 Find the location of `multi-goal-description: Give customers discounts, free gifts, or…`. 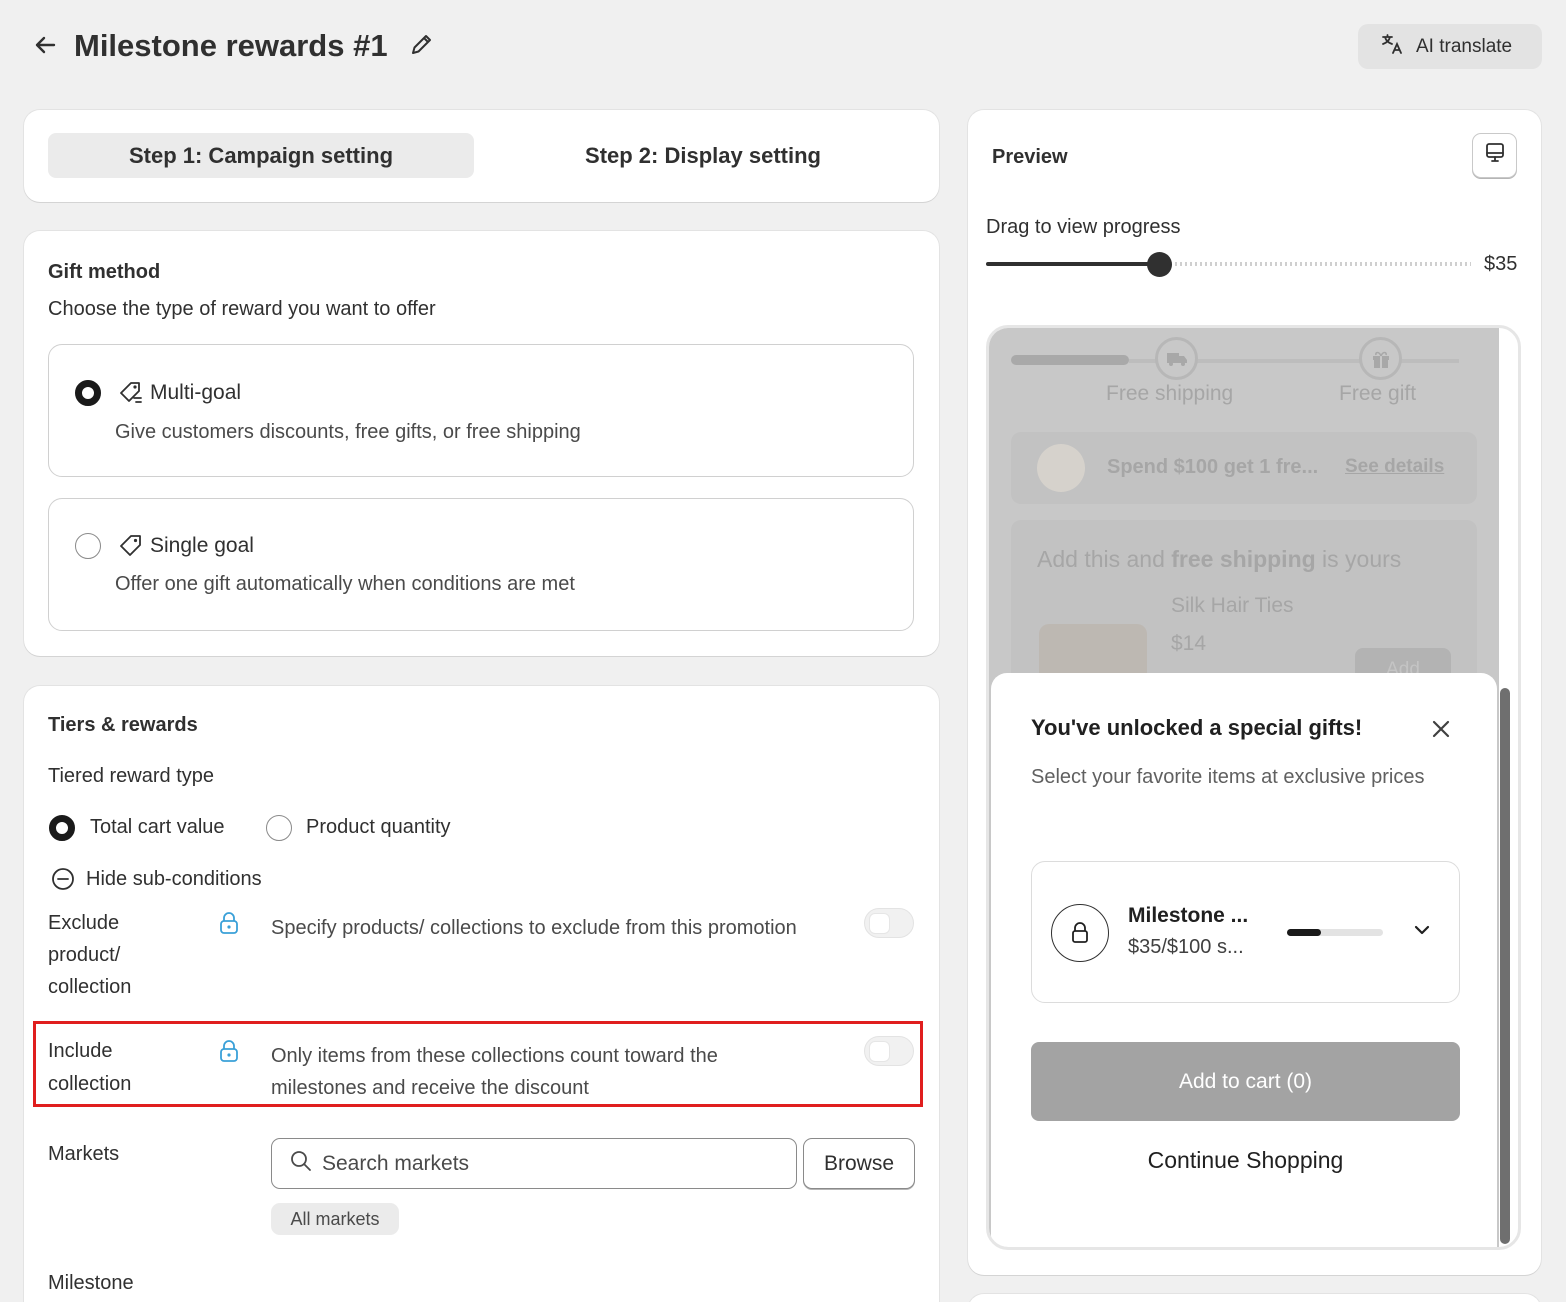

multi-goal-description: Give customers discounts, free gifts, or… is located at coordinates (348, 432).